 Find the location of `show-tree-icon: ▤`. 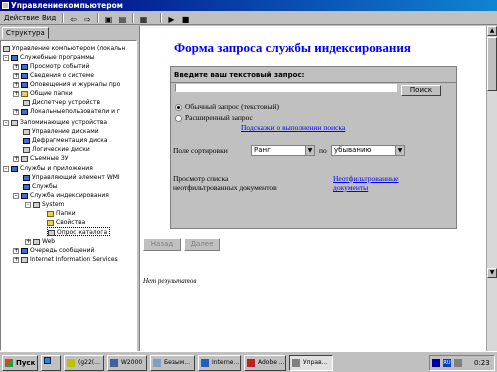

show-tree-icon: ▤ is located at coordinates (122, 18).